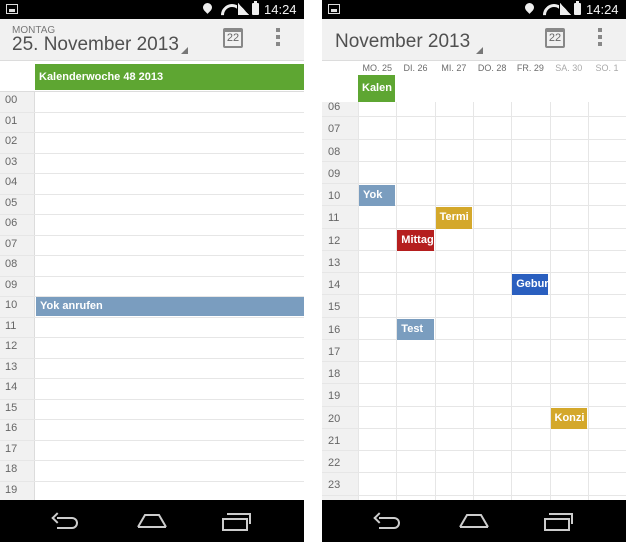 The image size is (628, 542). Describe the element at coordinates (334, 463) in the screenshot. I see `hour-label: 22` at that location.